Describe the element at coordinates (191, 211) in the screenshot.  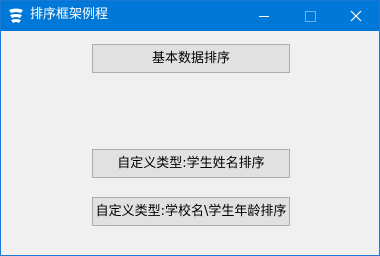
I see `custom-school-age-sort-button: 自定义类型:学校名\学生年龄排序` at that location.